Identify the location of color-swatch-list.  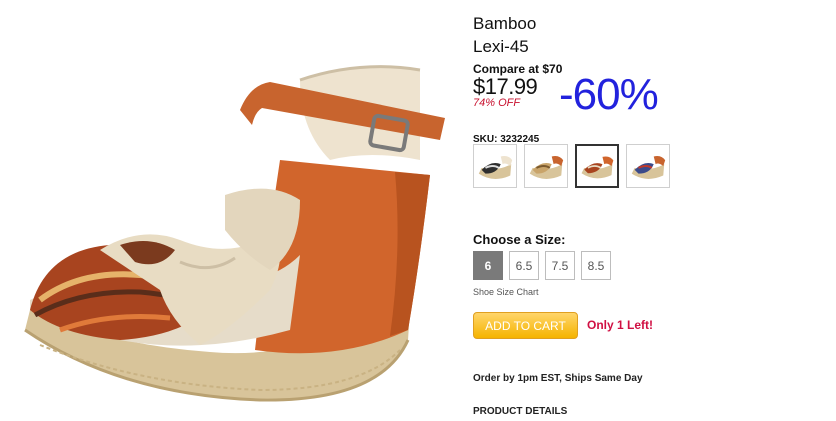
(571, 166).